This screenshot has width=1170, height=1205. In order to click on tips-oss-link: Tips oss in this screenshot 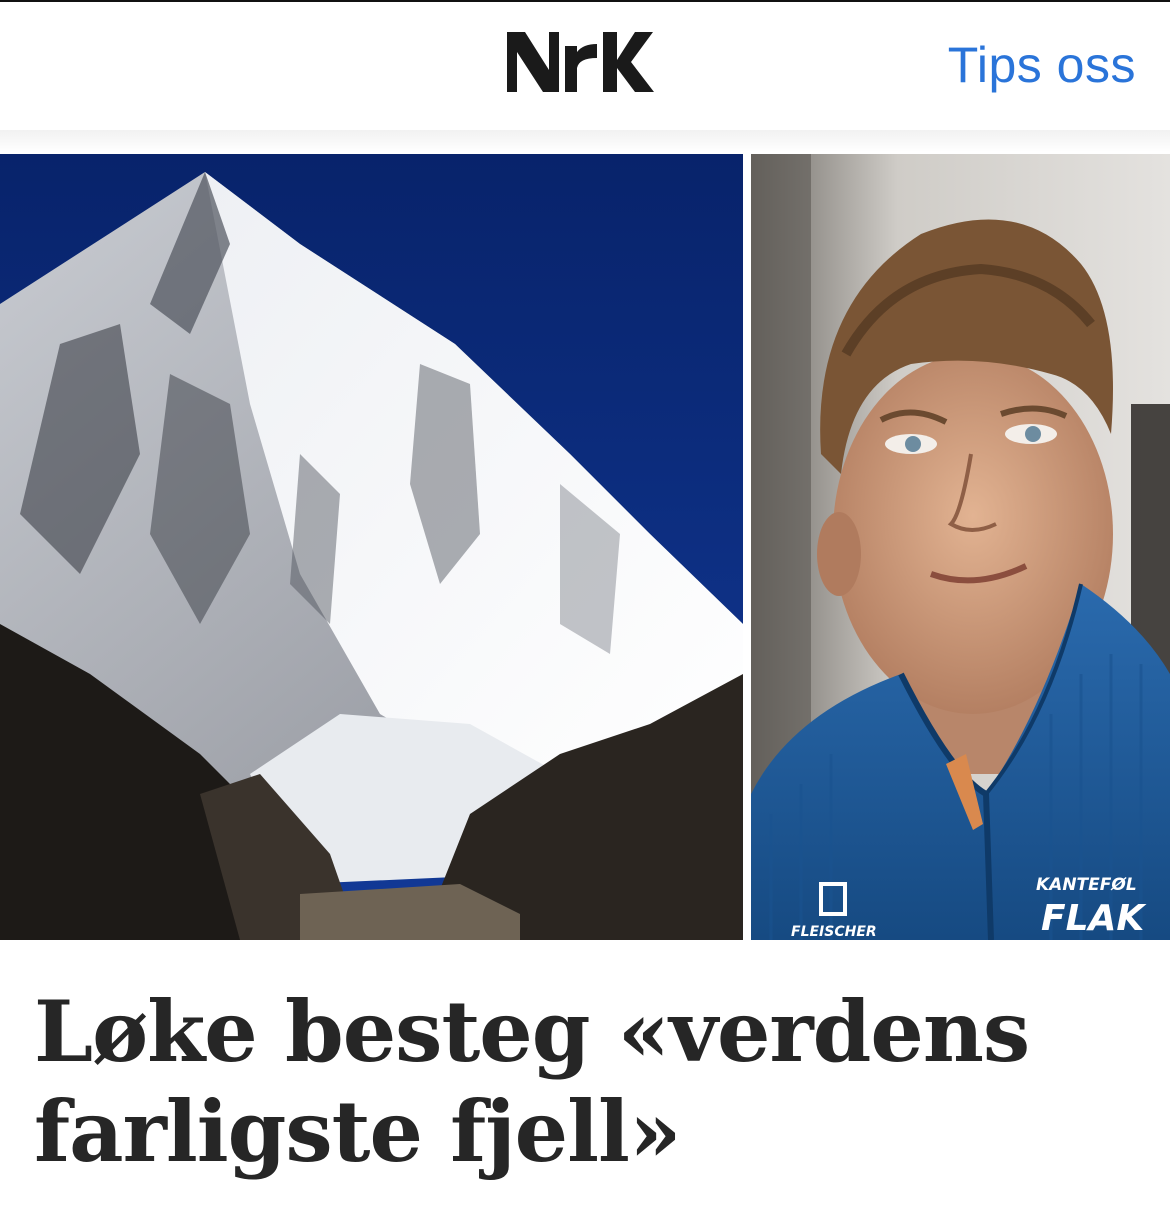, I will do `click(1042, 65)`.